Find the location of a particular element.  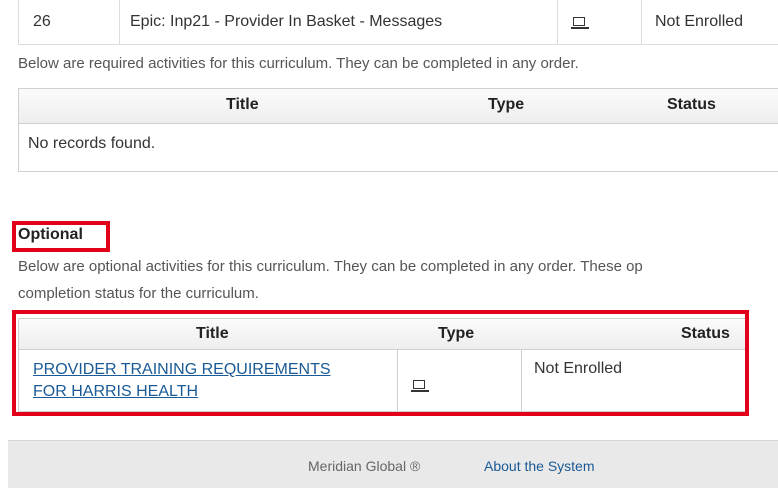

empty-message: No records found. is located at coordinates (92, 143).